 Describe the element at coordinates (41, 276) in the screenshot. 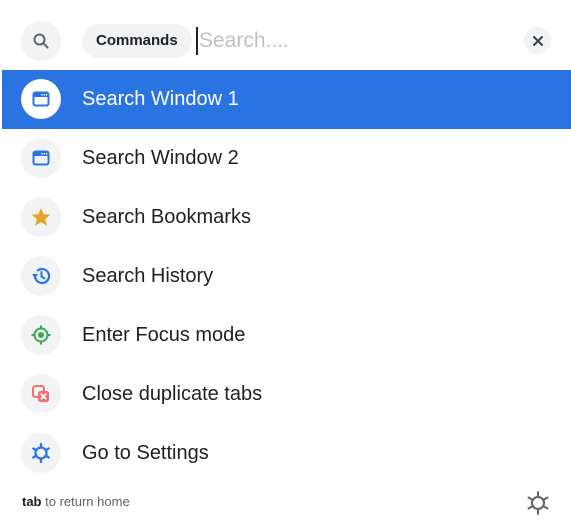

I see `history-icon` at that location.